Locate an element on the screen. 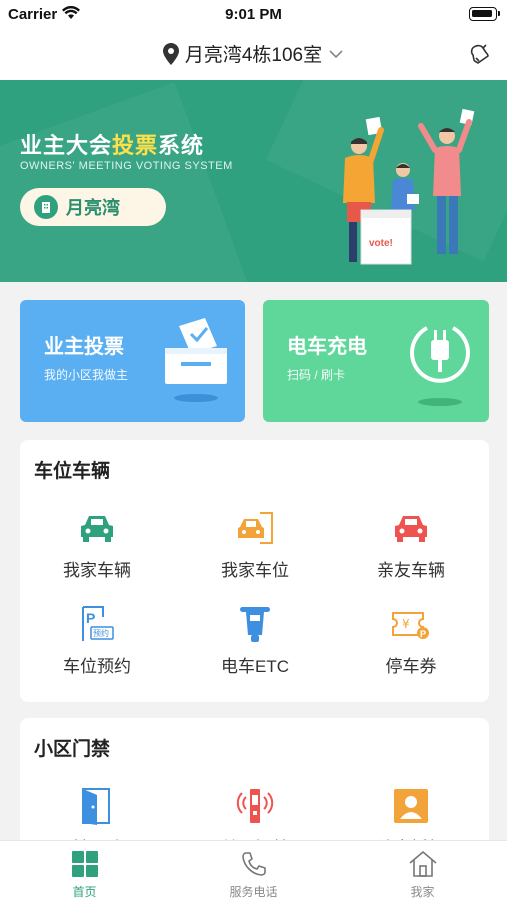  tab-label: 我家 is located at coordinates (422, 892).